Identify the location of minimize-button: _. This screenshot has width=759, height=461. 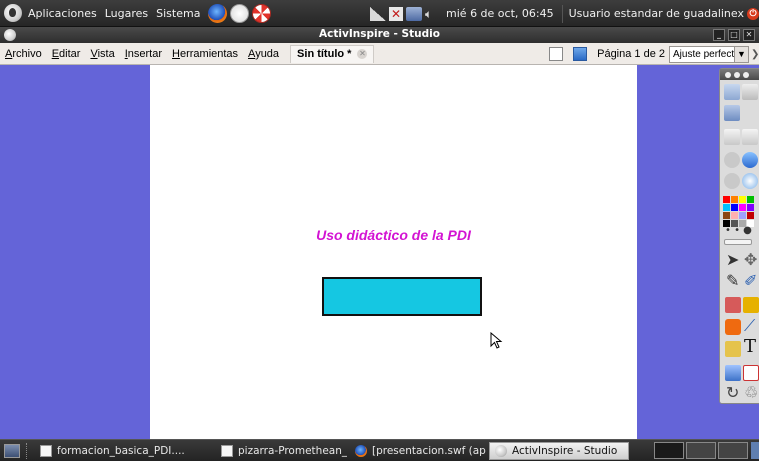
(719, 35).